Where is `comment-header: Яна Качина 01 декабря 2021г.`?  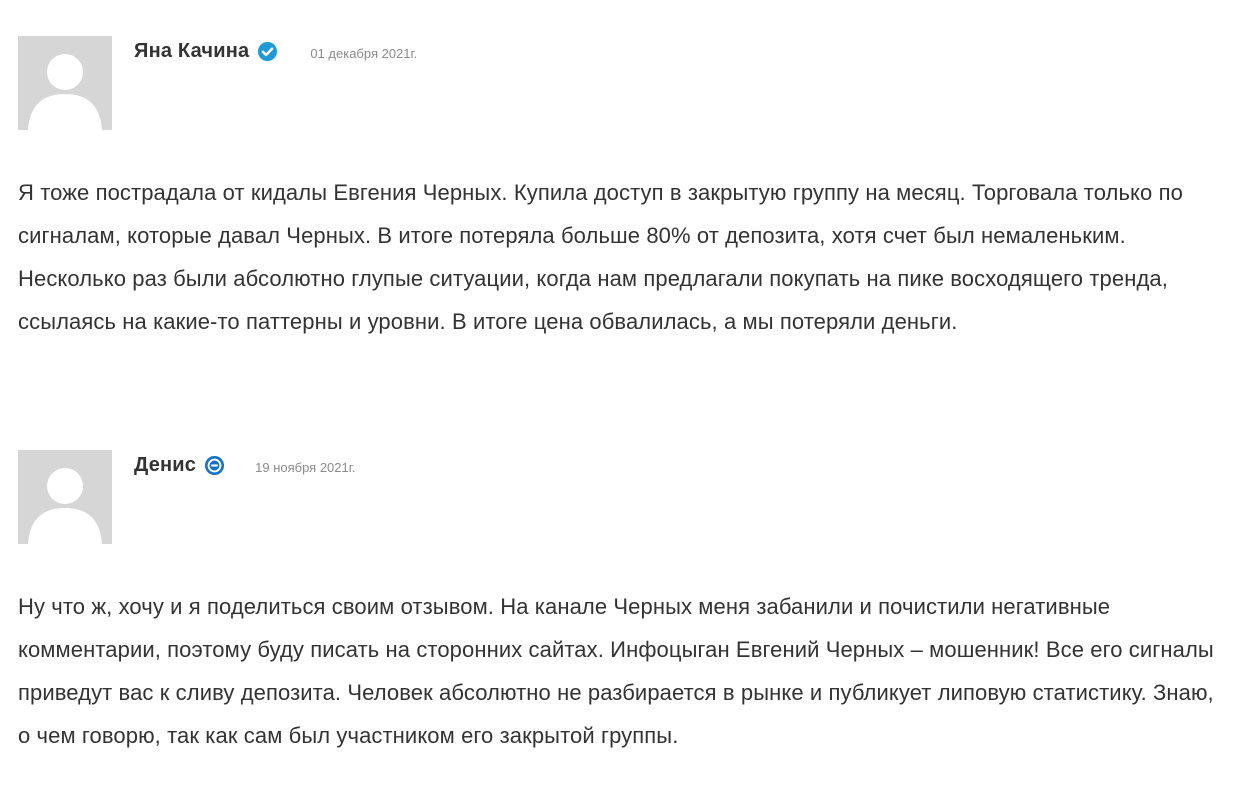 comment-header: Яна Качина 01 декабря 2021г. is located at coordinates (623, 83).